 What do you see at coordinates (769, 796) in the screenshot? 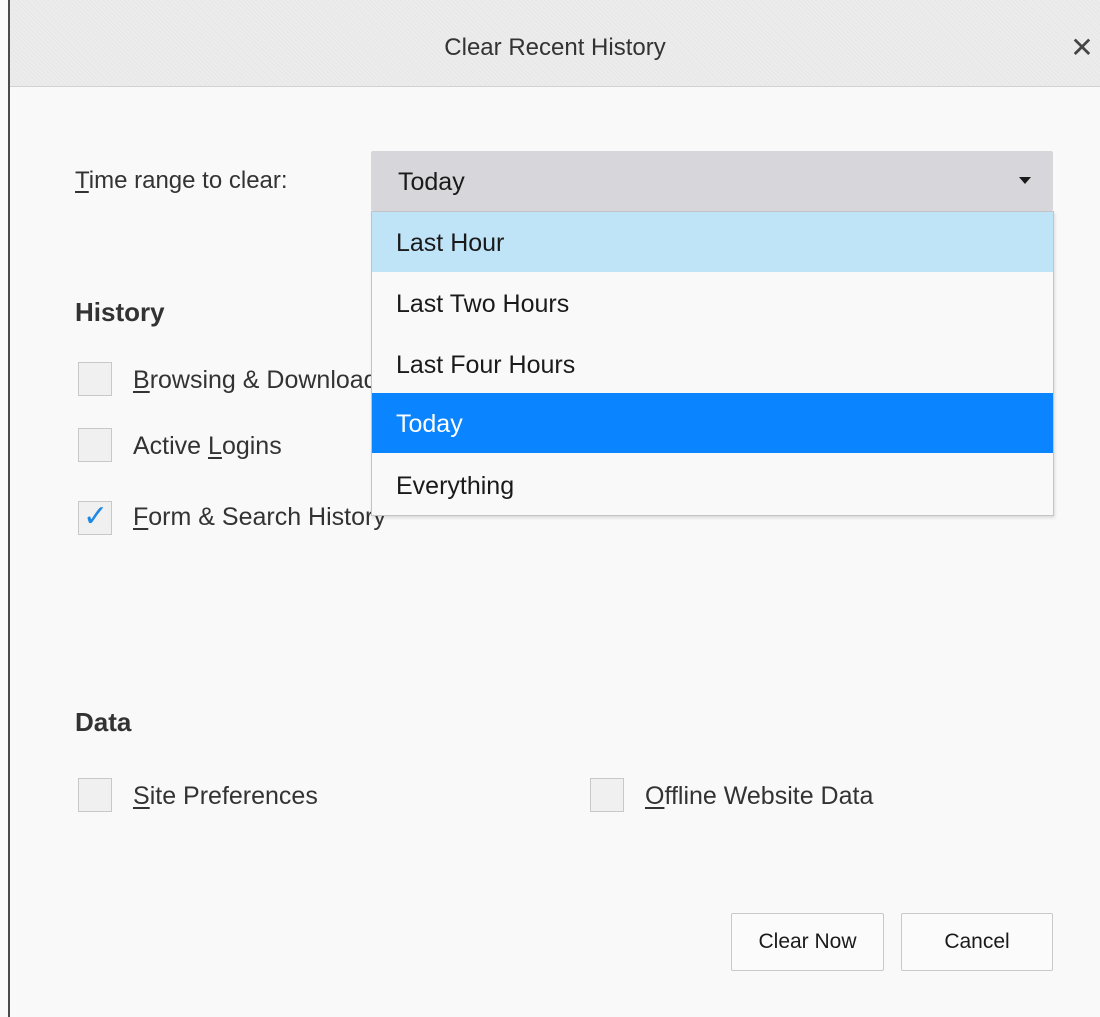
I see `offline-data-label-text: ffline Website Data` at bounding box center [769, 796].